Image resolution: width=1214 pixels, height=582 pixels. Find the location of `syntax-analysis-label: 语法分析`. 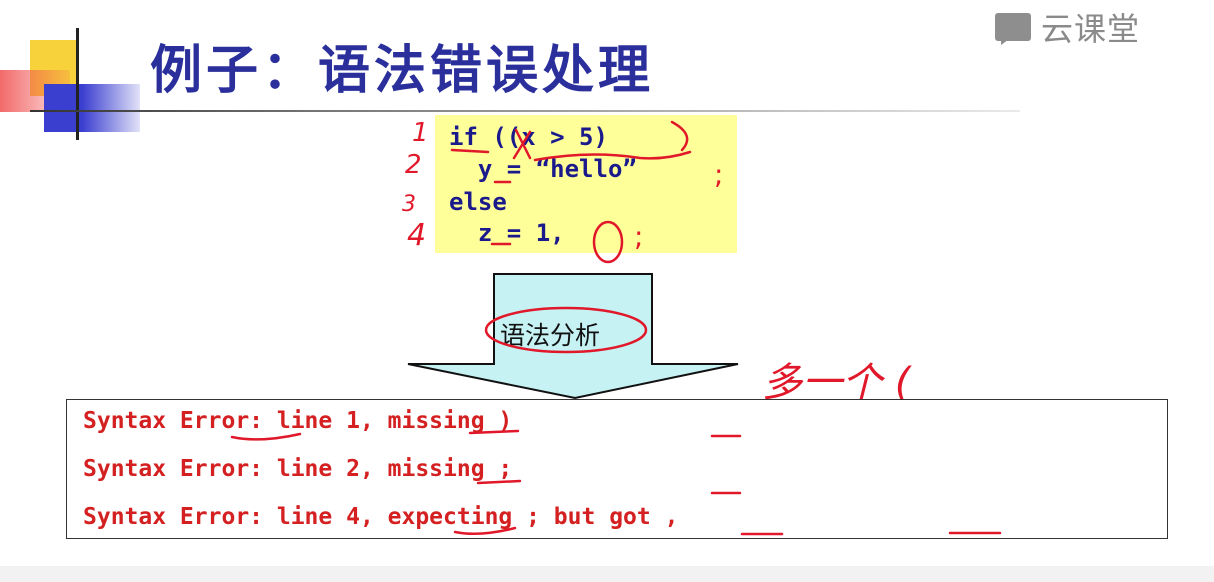

syntax-analysis-label: 语法分析 is located at coordinates (550, 335).